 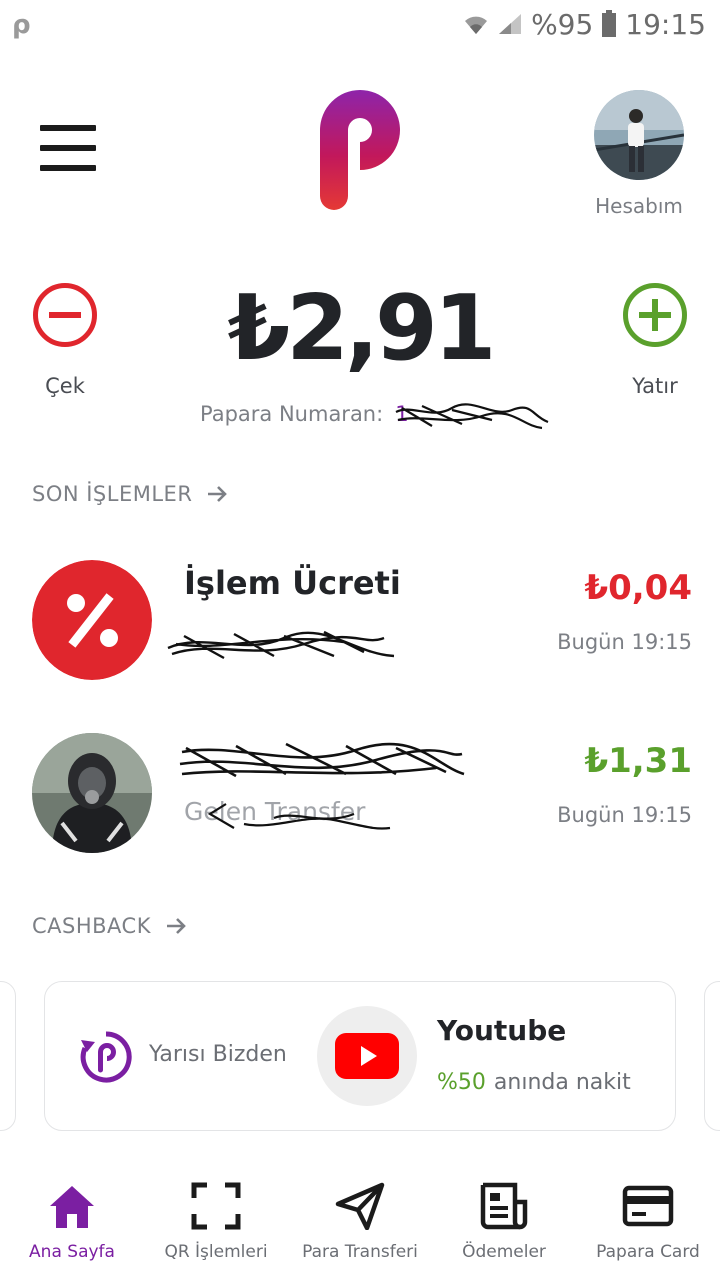 What do you see at coordinates (461, 1082) in the screenshot?
I see `cashback-percent: %50` at bounding box center [461, 1082].